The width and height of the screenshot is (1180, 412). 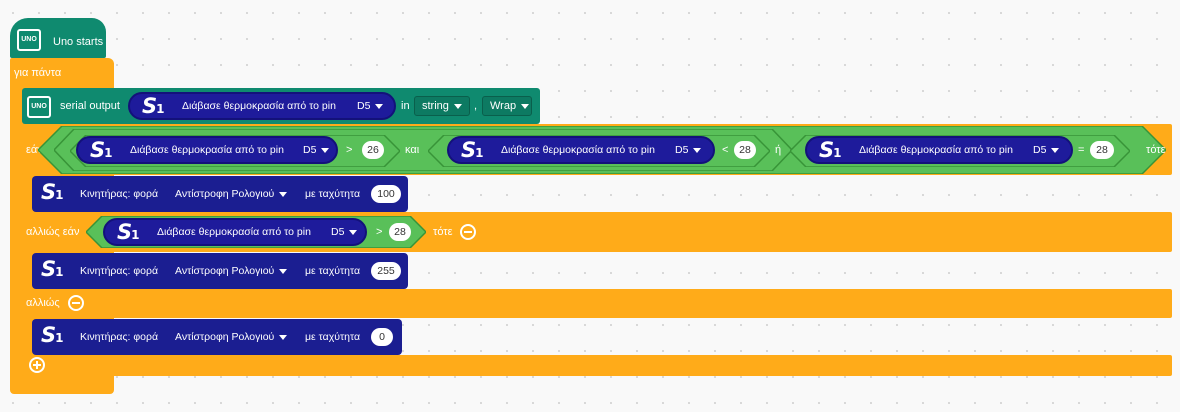 I want to click on add-branch-icon, so click(x=37, y=365).